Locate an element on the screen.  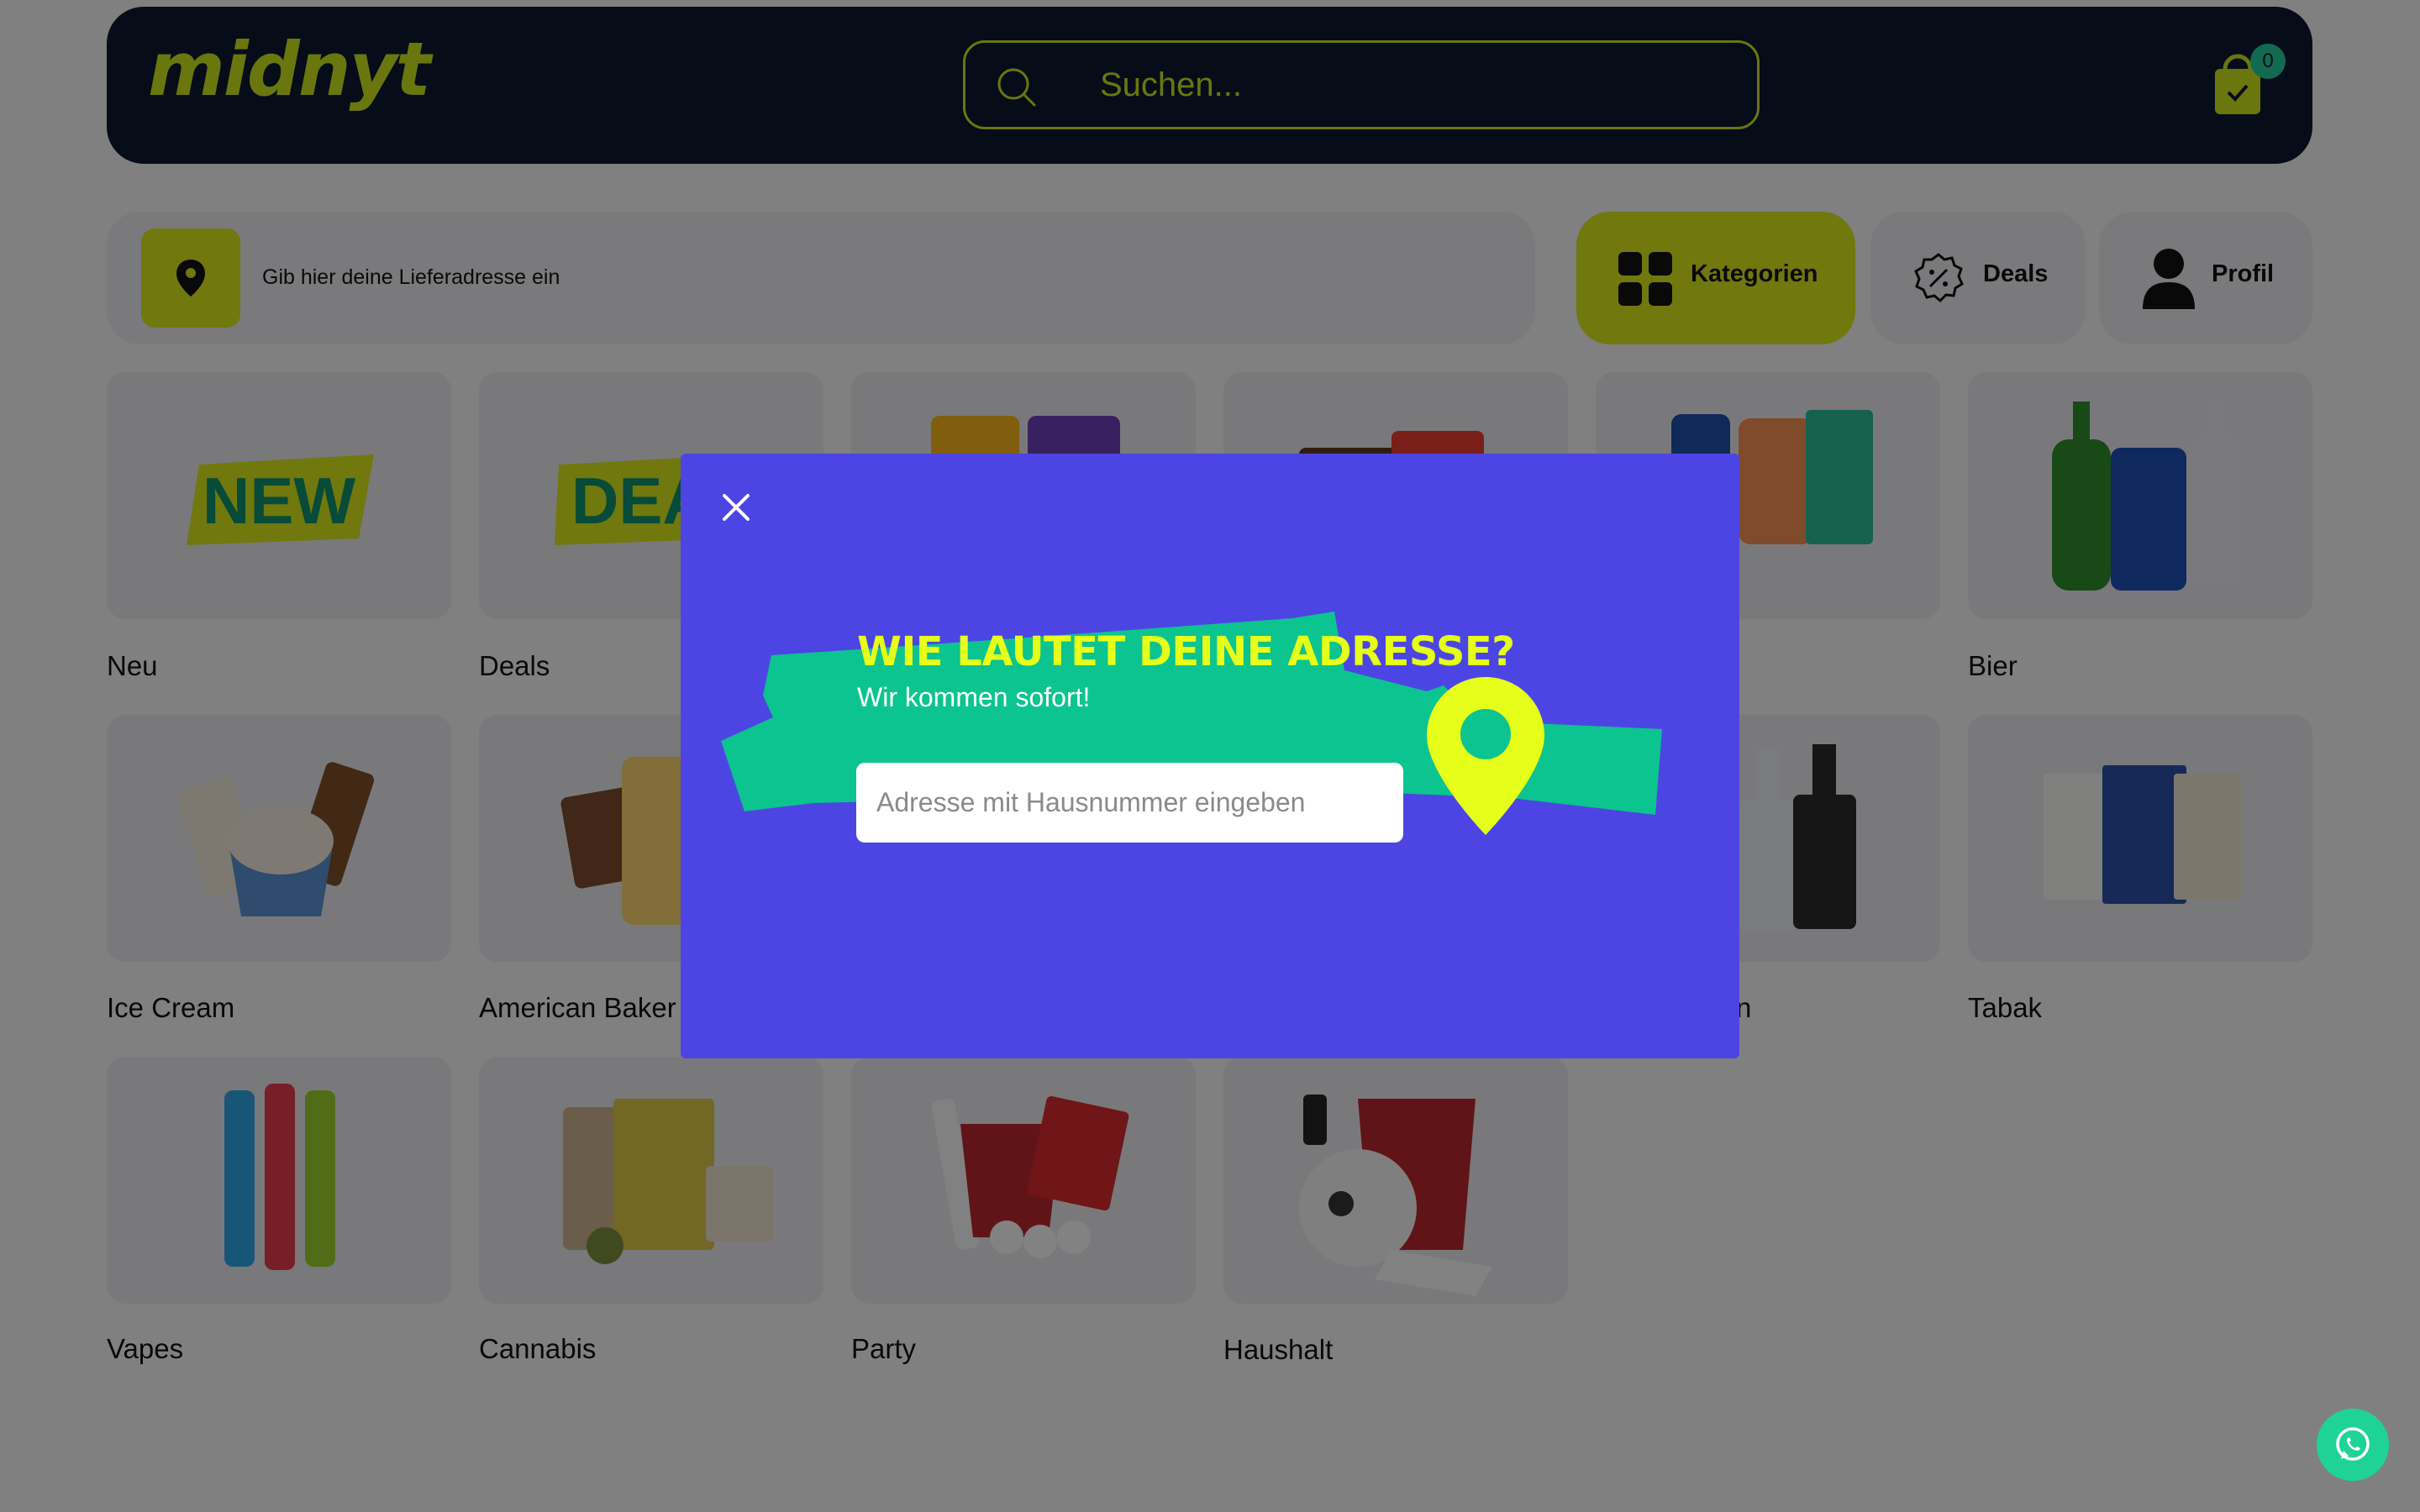
whatsapp-icon is located at coordinates (2353, 1444).